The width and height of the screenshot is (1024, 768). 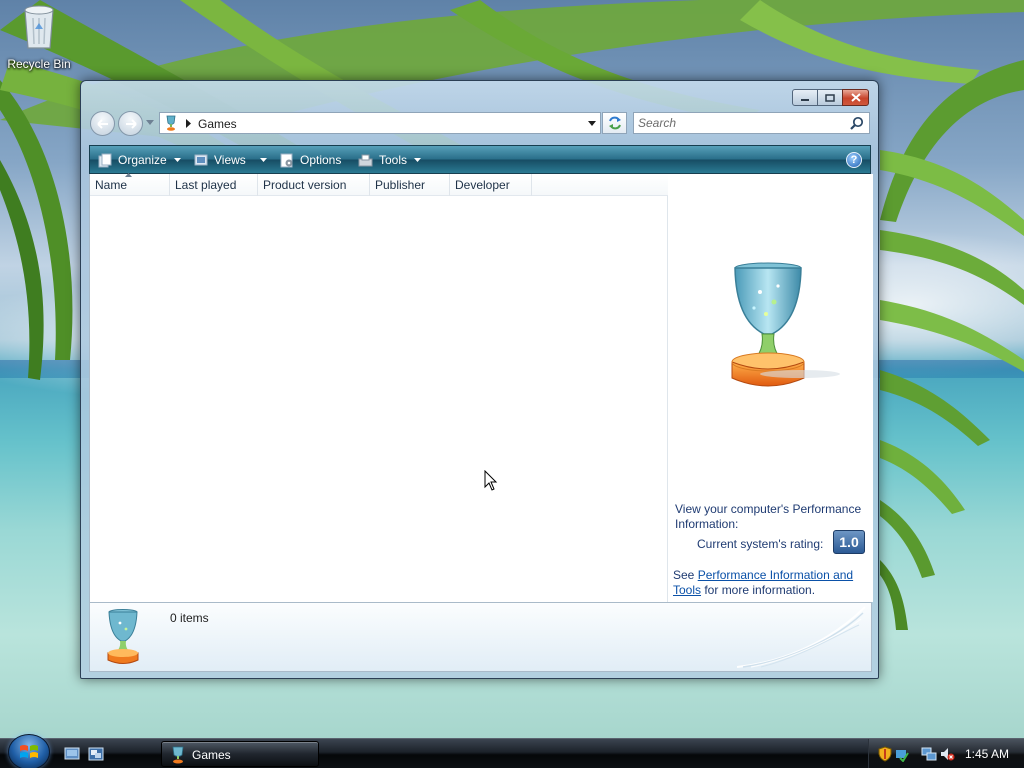 I want to click on maximize-button, so click(x=830, y=97).